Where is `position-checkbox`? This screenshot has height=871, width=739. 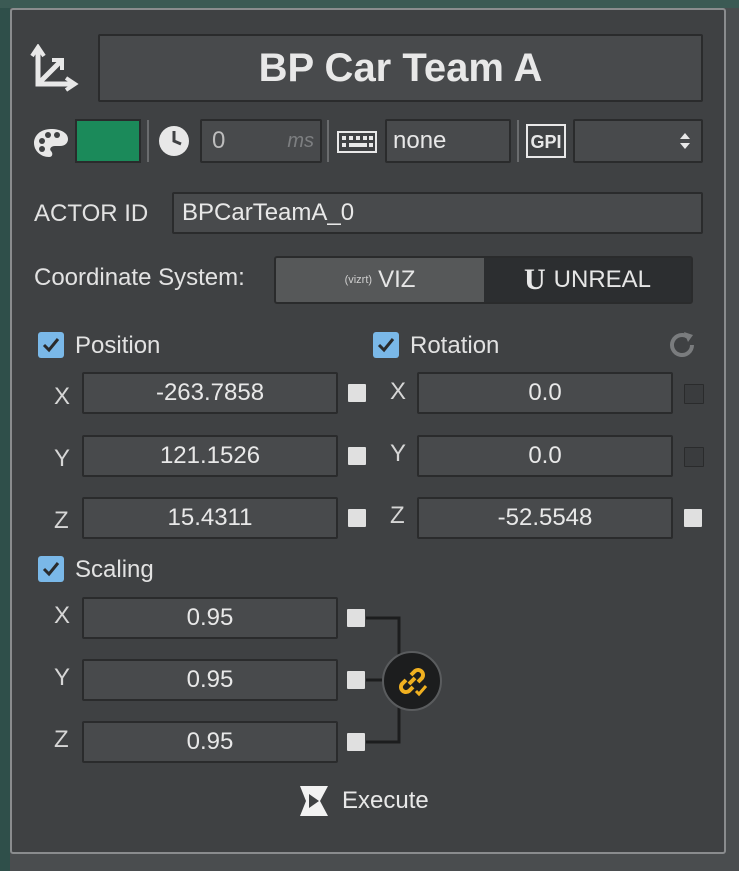 position-checkbox is located at coordinates (51, 345).